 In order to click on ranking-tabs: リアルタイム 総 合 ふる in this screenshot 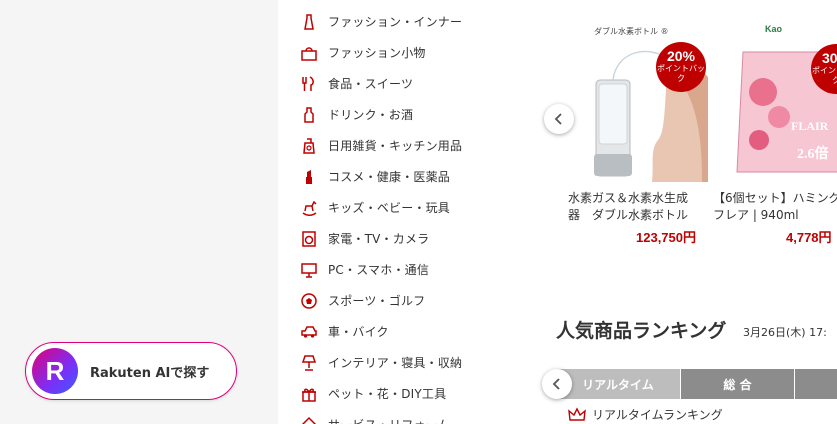, I will do `click(696, 384)`.